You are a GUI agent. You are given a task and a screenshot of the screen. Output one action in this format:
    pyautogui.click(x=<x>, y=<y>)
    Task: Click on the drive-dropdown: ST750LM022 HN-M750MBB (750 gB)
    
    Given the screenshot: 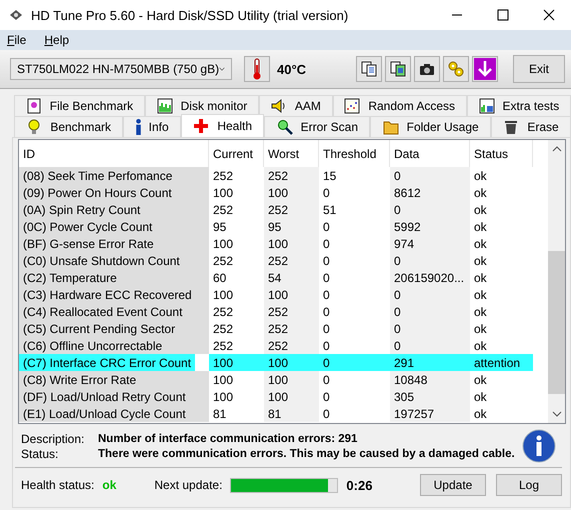 What is the action you would take?
    pyautogui.click(x=121, y=69)
    